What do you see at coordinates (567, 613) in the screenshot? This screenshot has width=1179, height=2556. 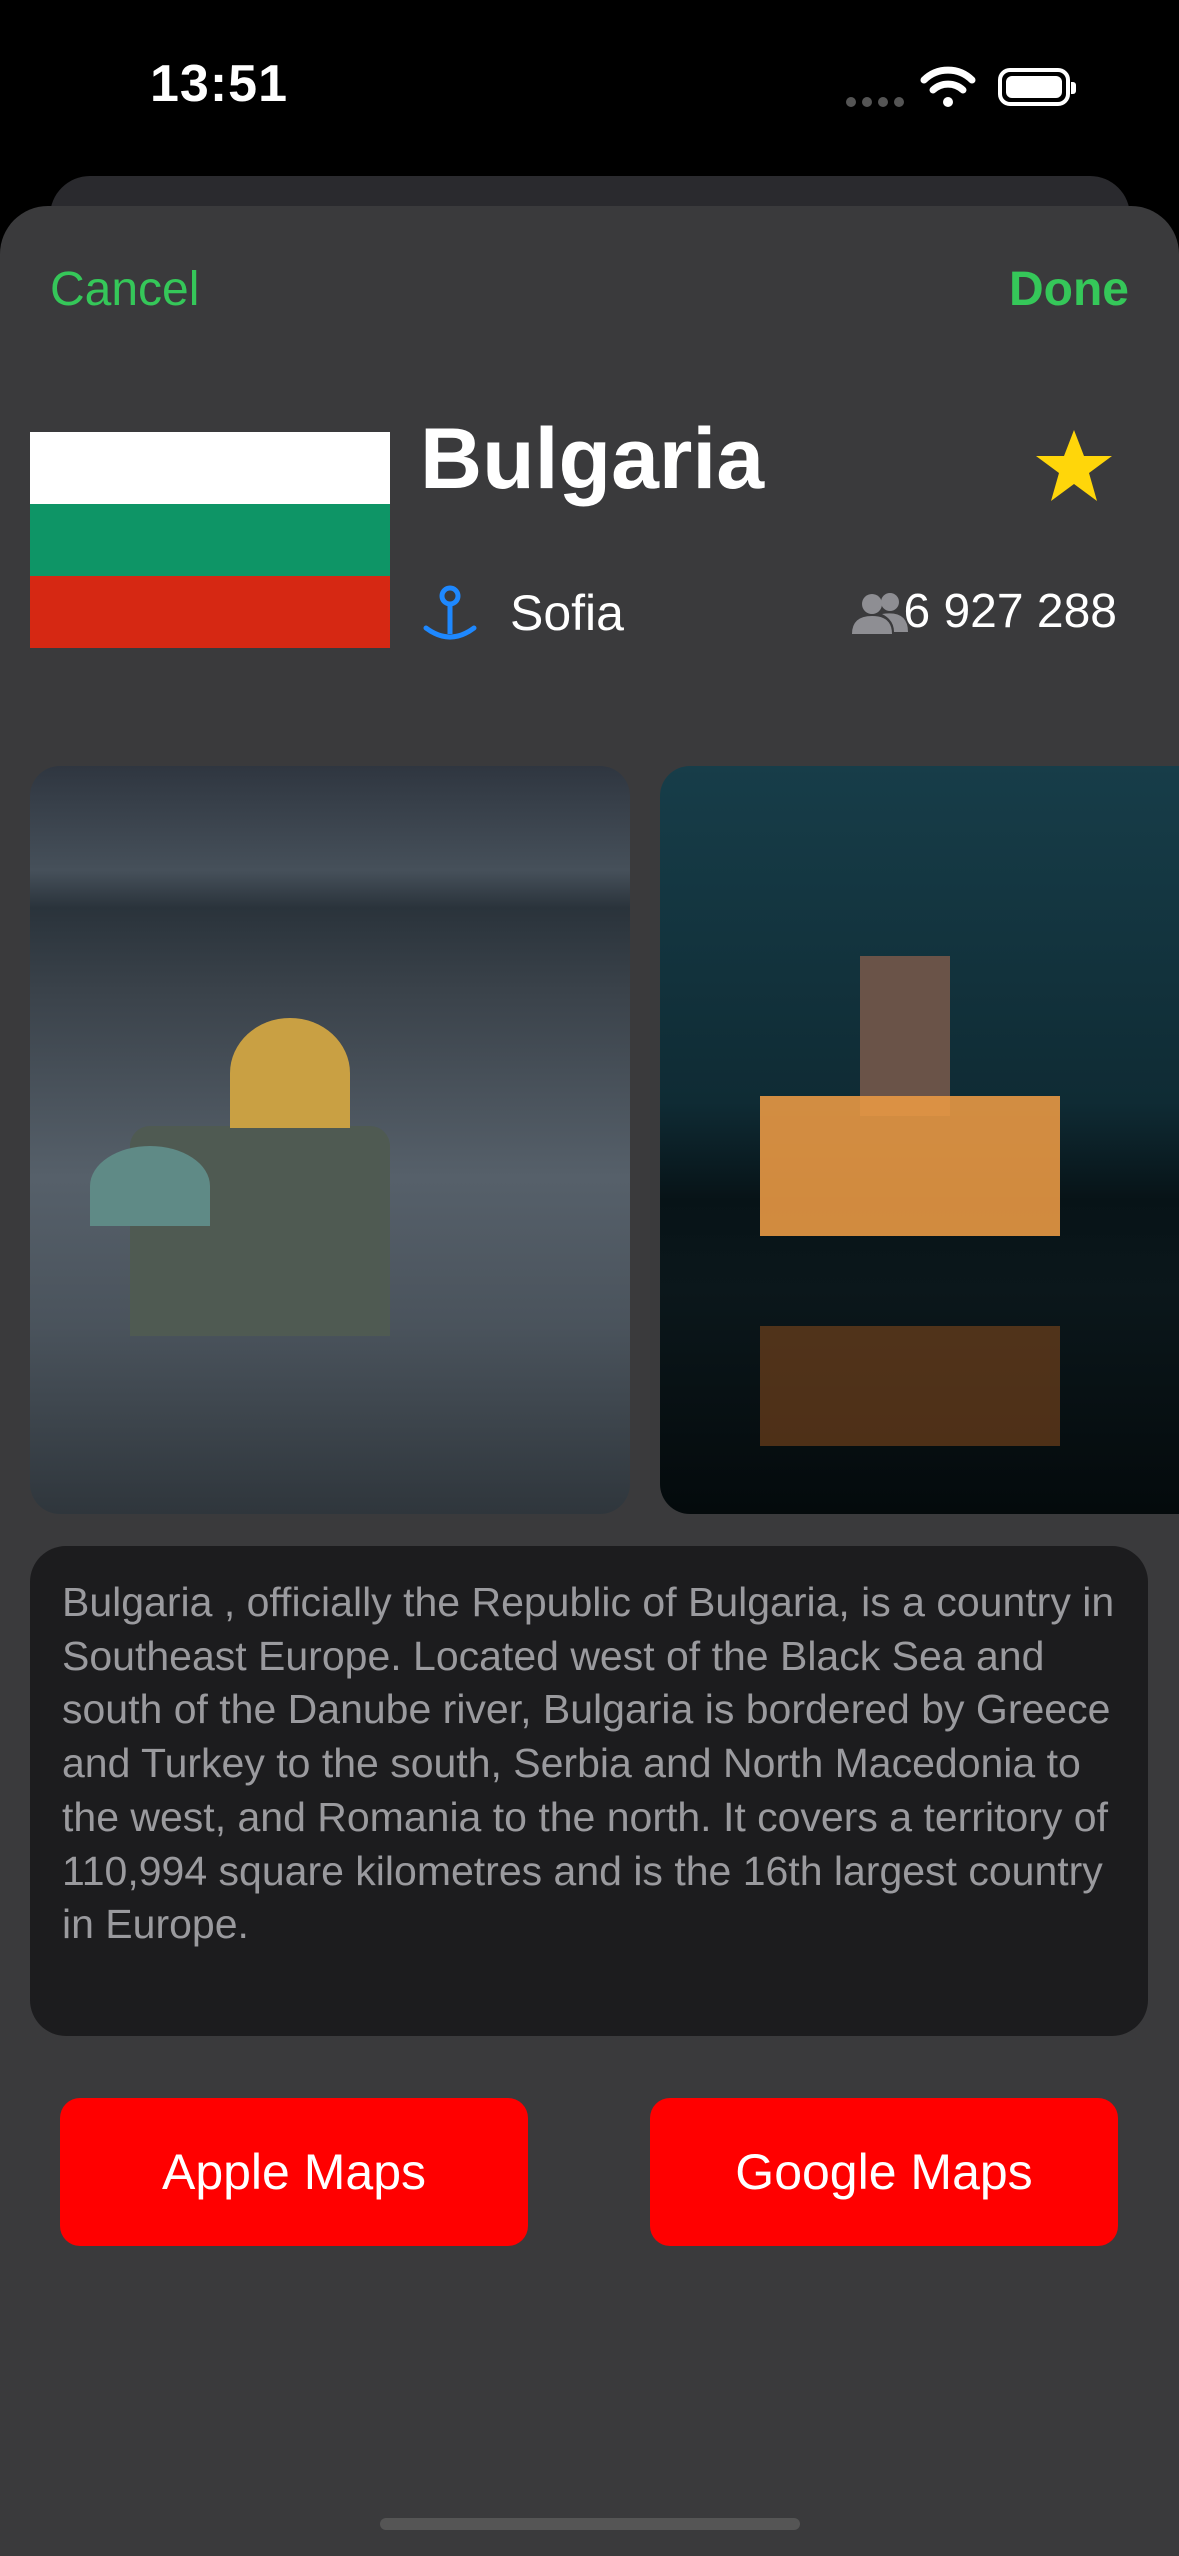 I see `capital-name: Sofia` at bounding box center [567, 613].